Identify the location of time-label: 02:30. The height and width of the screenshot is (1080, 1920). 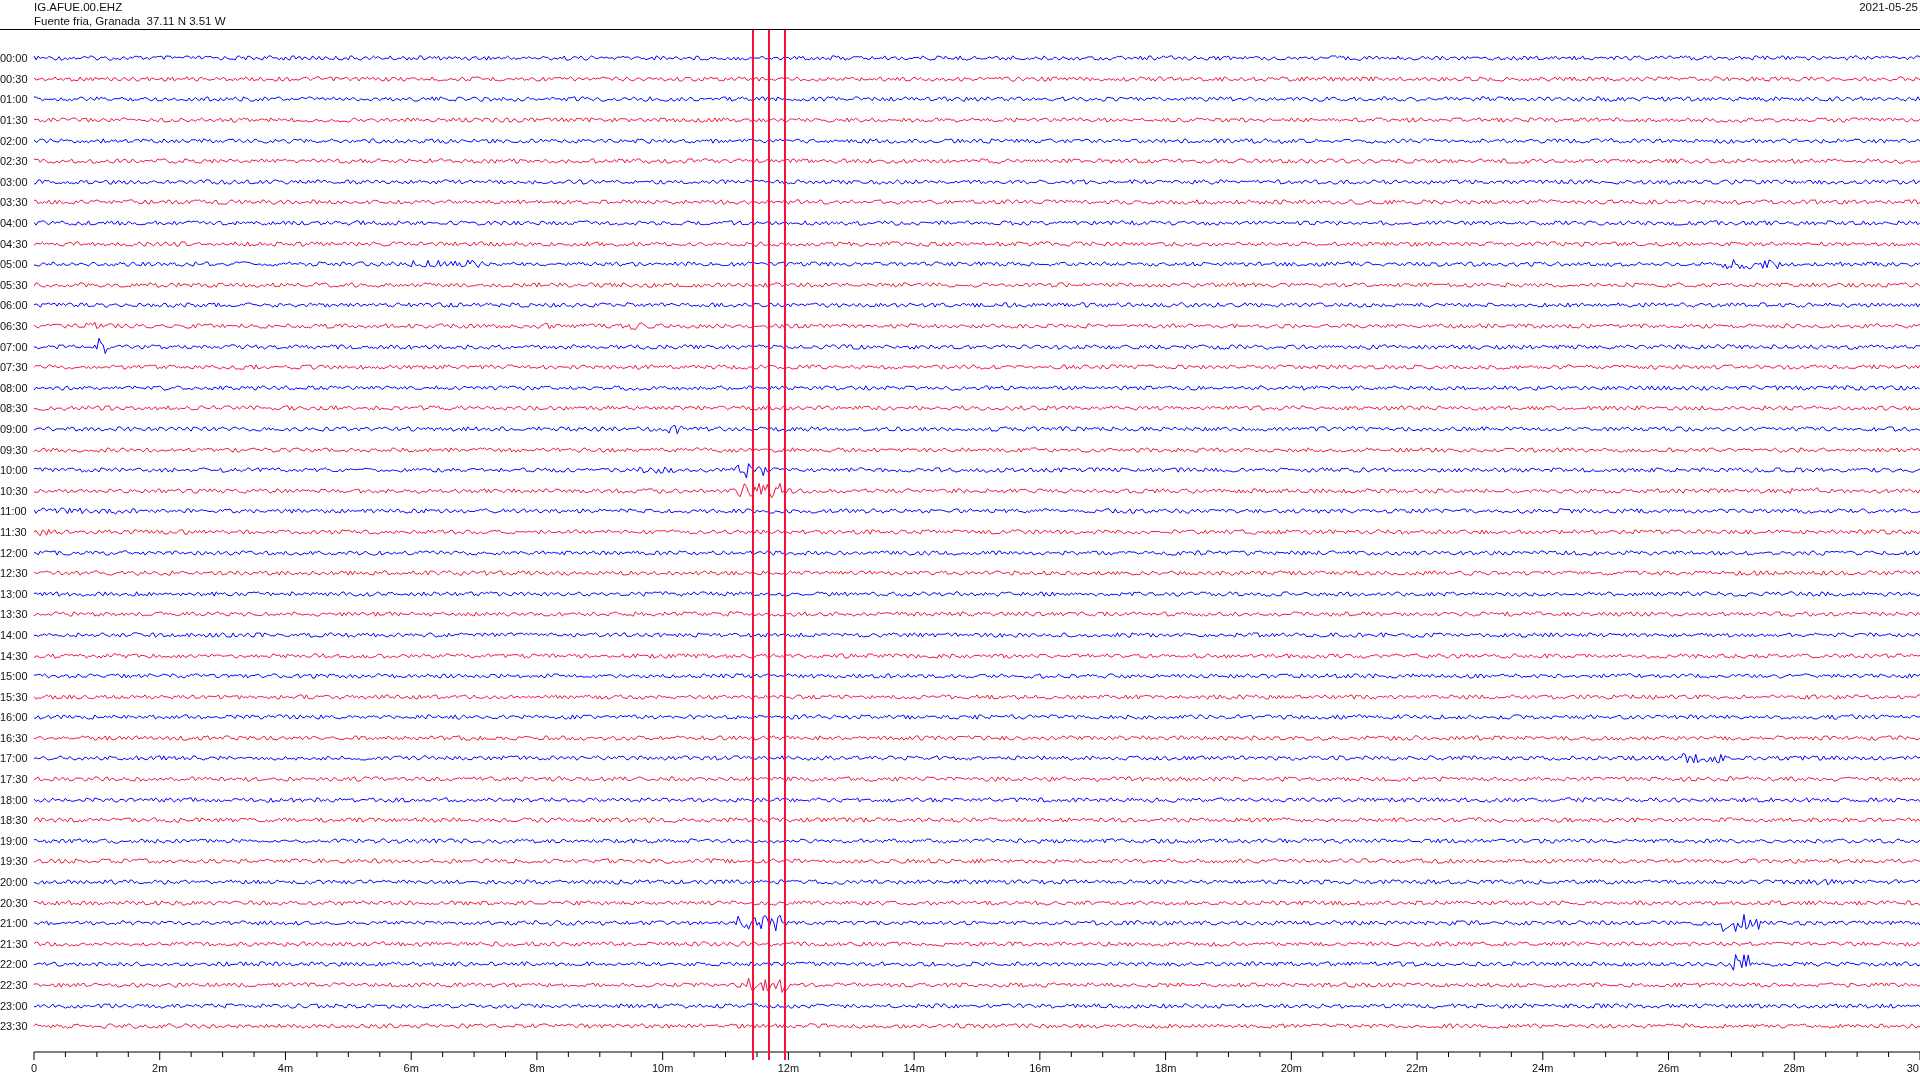
(14, 161).